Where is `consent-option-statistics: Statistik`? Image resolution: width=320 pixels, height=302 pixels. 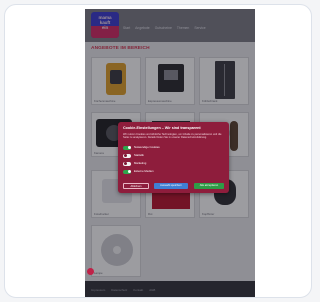 consent-option-statistics: Statistik is located at coordinates (133, 155).